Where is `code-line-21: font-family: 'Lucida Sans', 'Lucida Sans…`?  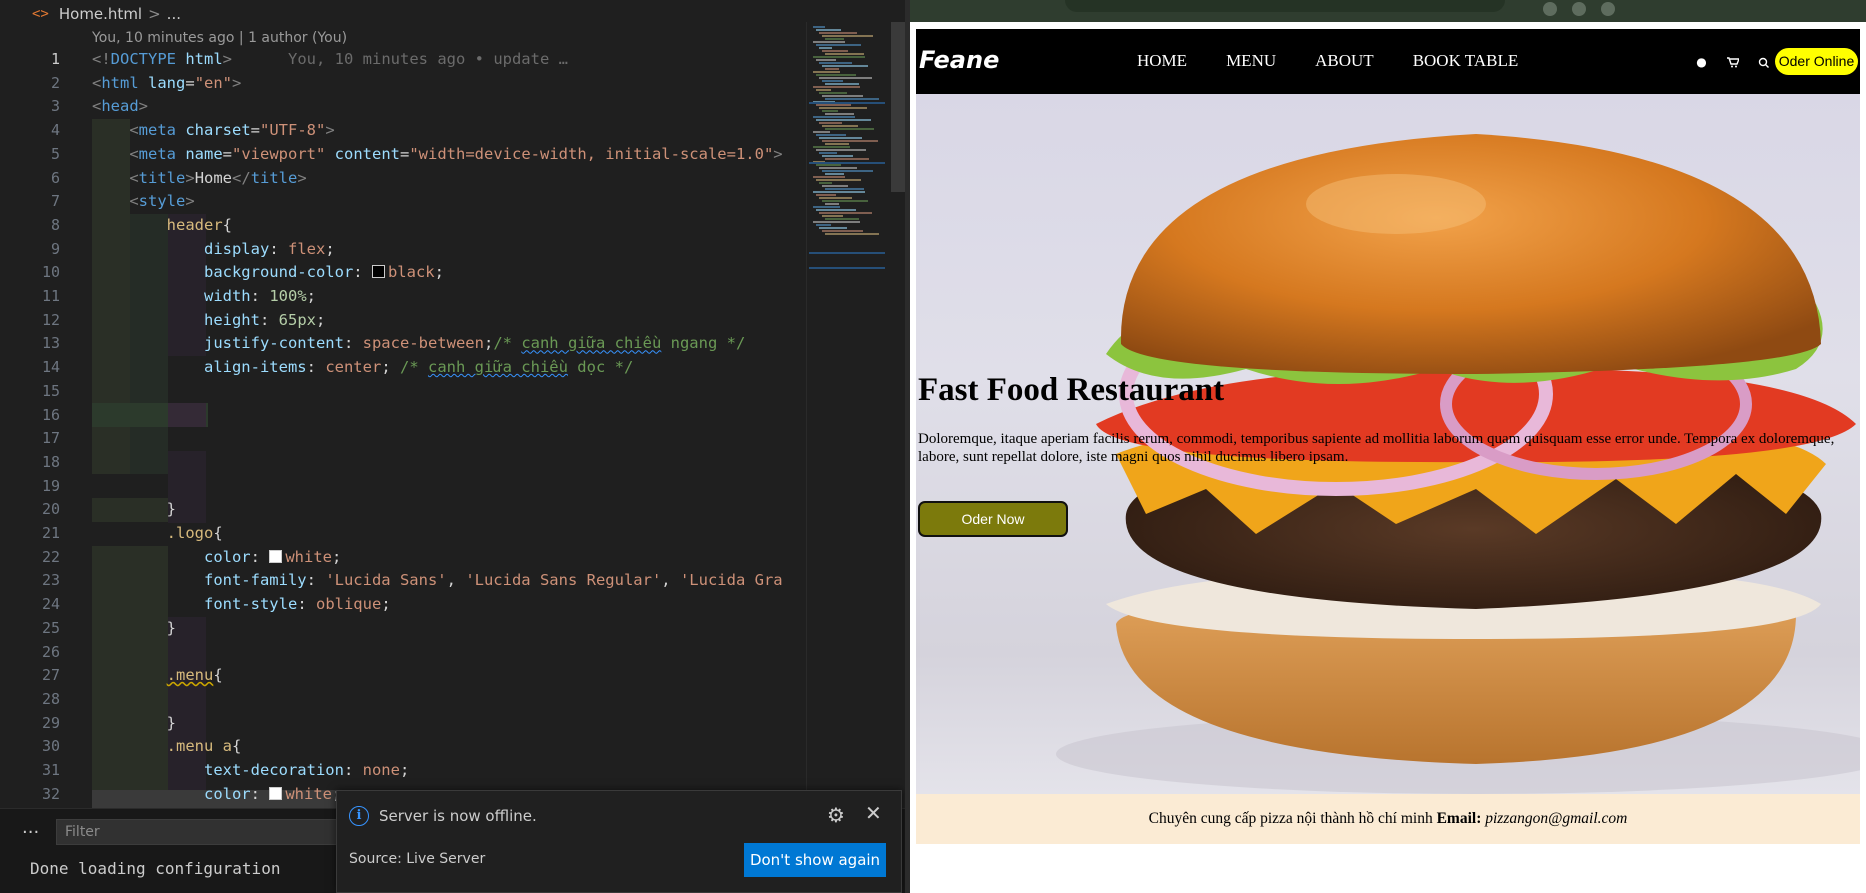
code-line-21: font-family: 'Lucida Sans', 'Lucida Sans… is located at coordinates (493, 580).